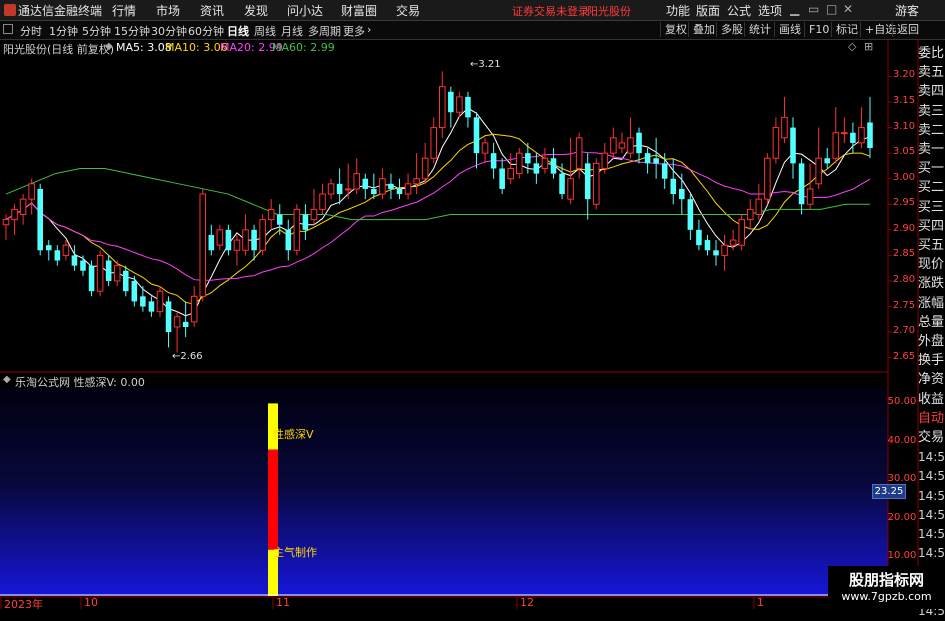  Describe the element at coordinates (886, 580) in the screenshot. I see `watermark-title: 股朋指标网` at that location.